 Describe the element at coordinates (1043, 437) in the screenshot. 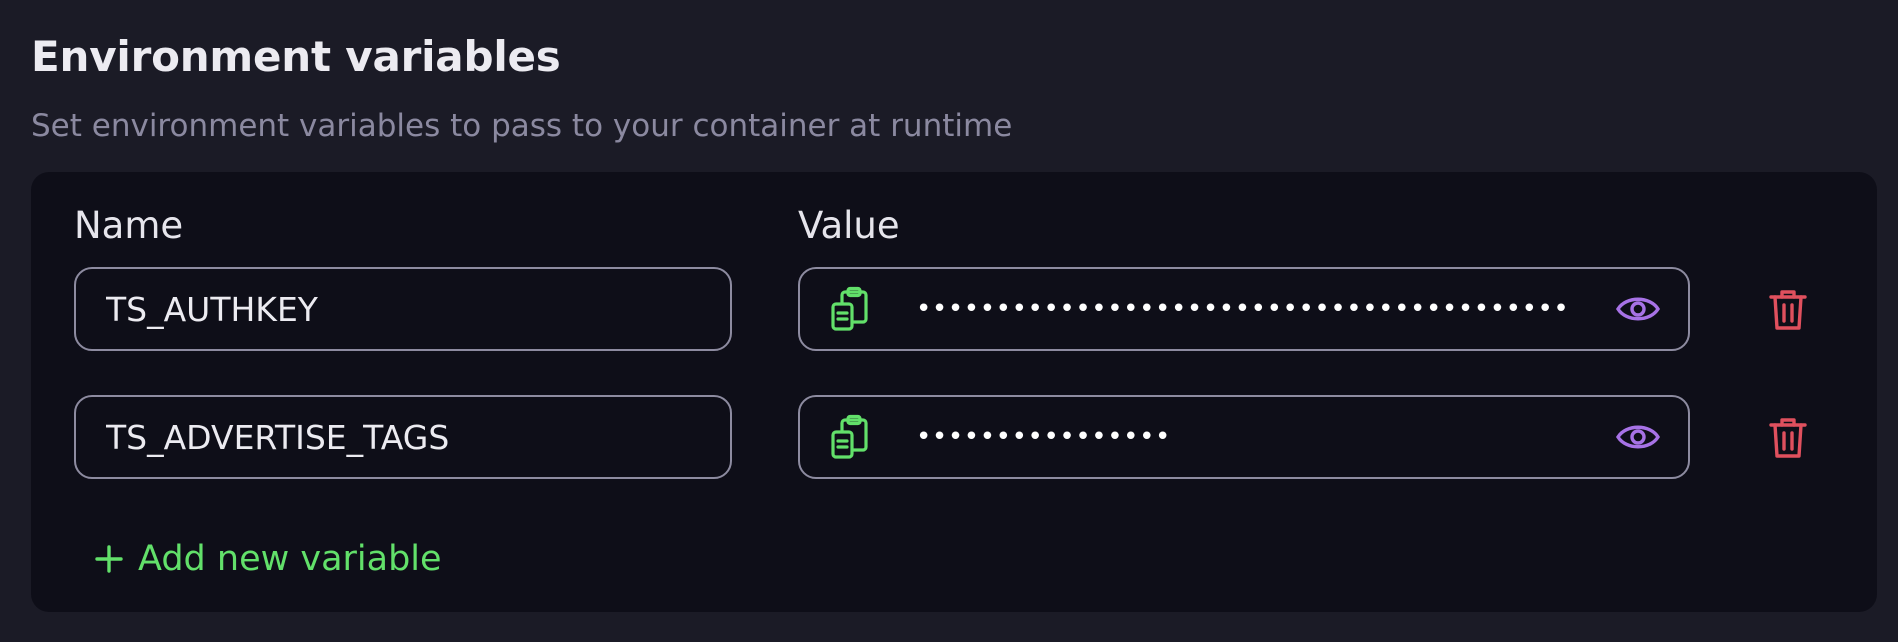

I see `masked-value: ••••••••••••••••` at that location.